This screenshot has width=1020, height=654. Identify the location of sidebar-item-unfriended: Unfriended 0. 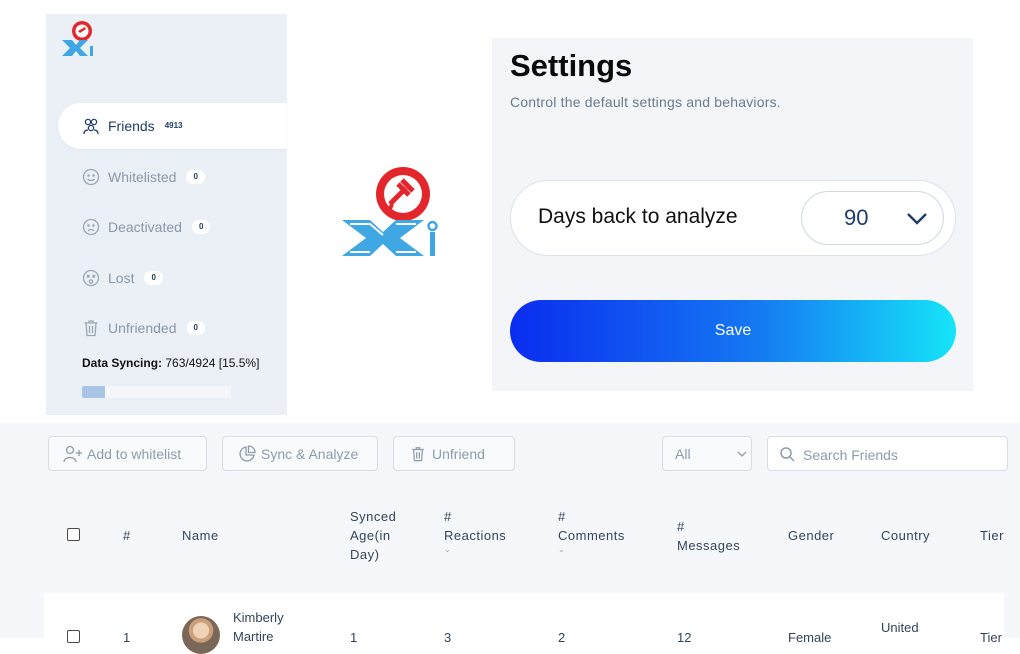
(131, 328).